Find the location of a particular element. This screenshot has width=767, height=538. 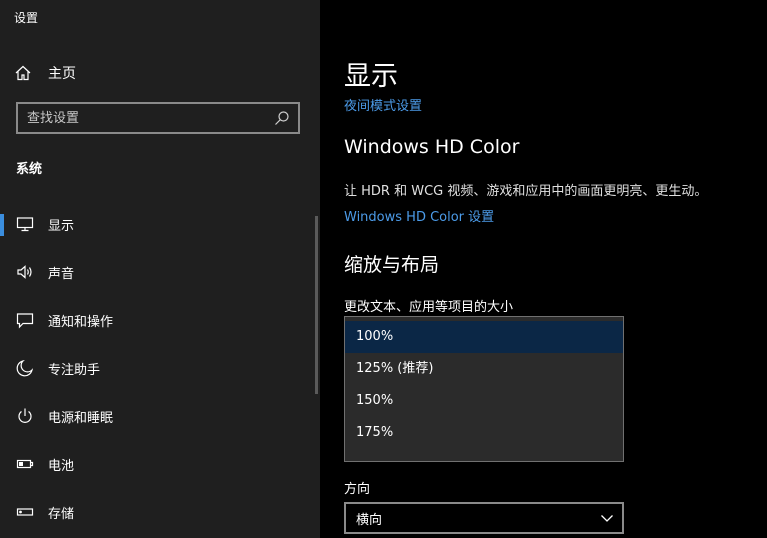

scale-option-100: 100% is located at coordinates (484, 337).